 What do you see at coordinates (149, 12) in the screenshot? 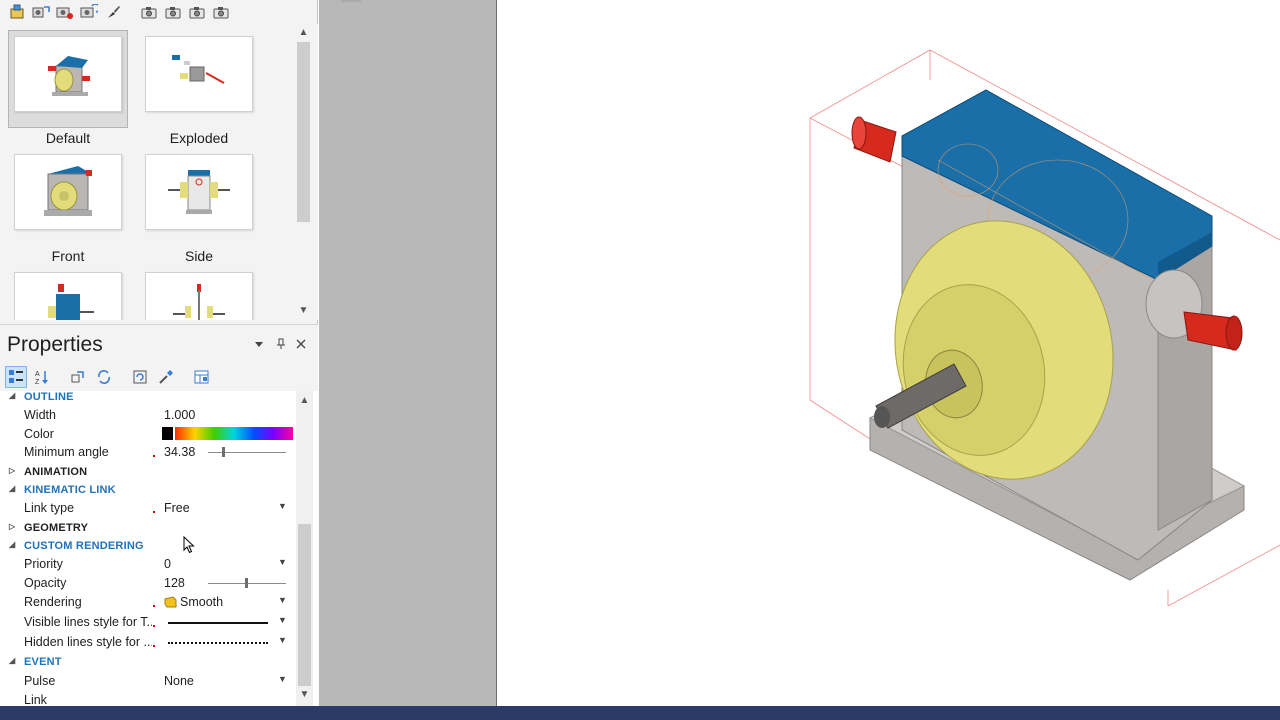
I see `camera-1-icon` at bounding box center [149, 12].